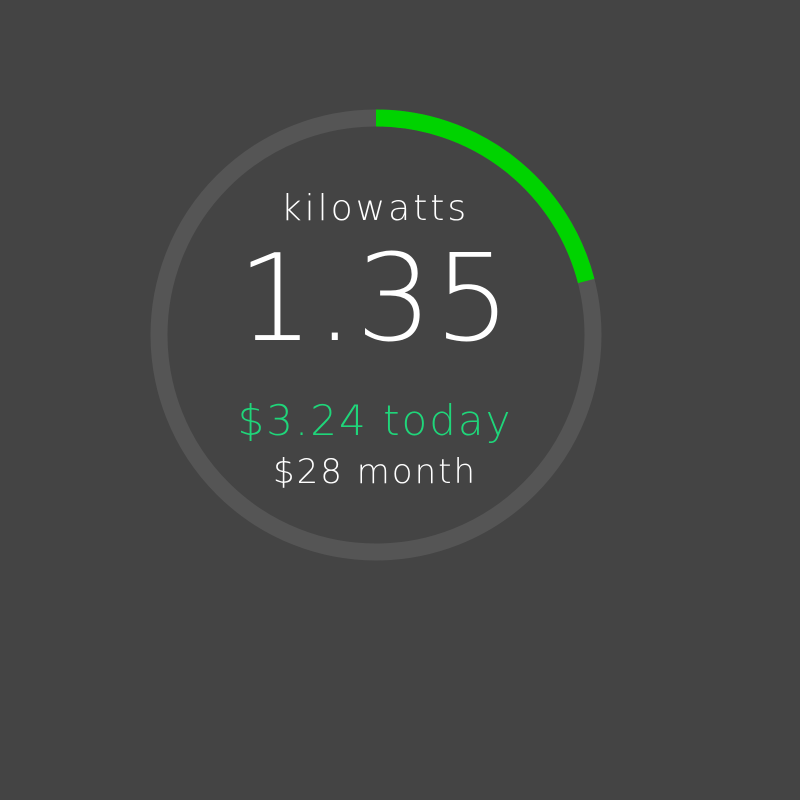 This screenshot has width=800, height=800. What do you see at coordinates (375, 208) in the screenshot?
I see `unit-label: kilowatts` at bounding box center [375, 208].